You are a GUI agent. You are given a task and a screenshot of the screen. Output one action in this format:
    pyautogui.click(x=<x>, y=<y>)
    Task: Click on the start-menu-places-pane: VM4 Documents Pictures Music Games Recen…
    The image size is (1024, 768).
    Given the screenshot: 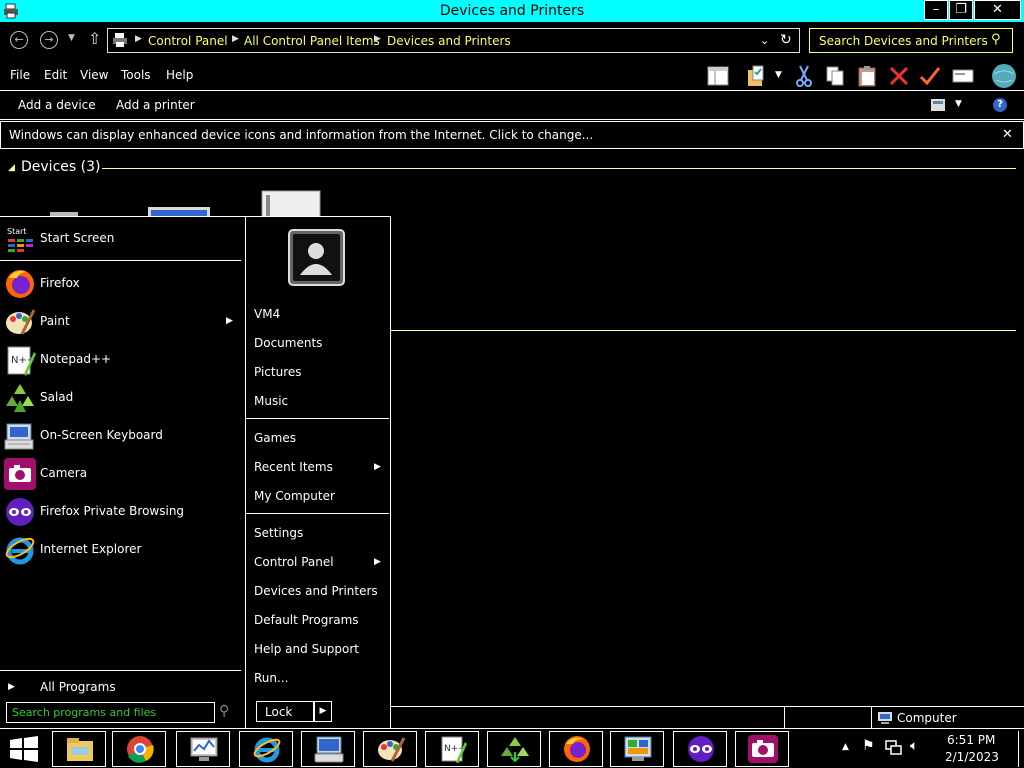 What is the action you would take?
    pyautogui.click(x=318, y=472)
    